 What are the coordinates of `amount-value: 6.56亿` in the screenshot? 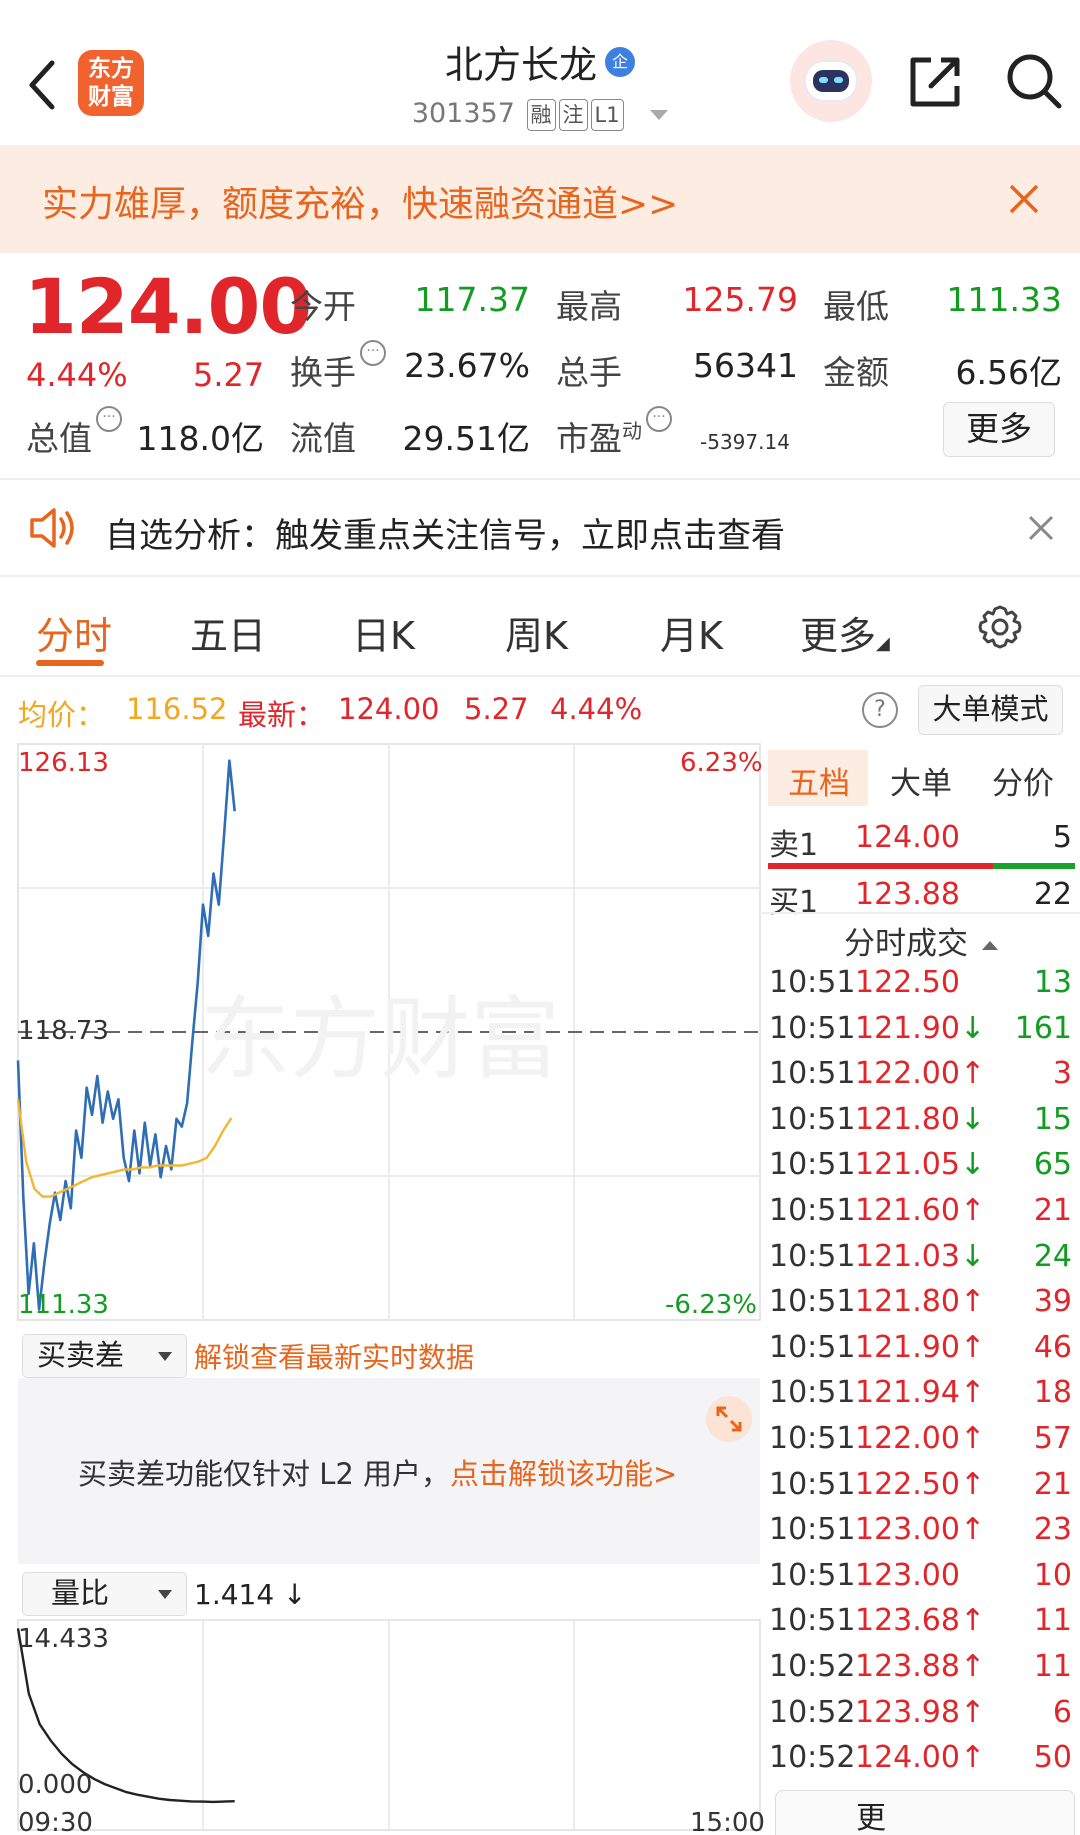 It's located at (1008, 372).